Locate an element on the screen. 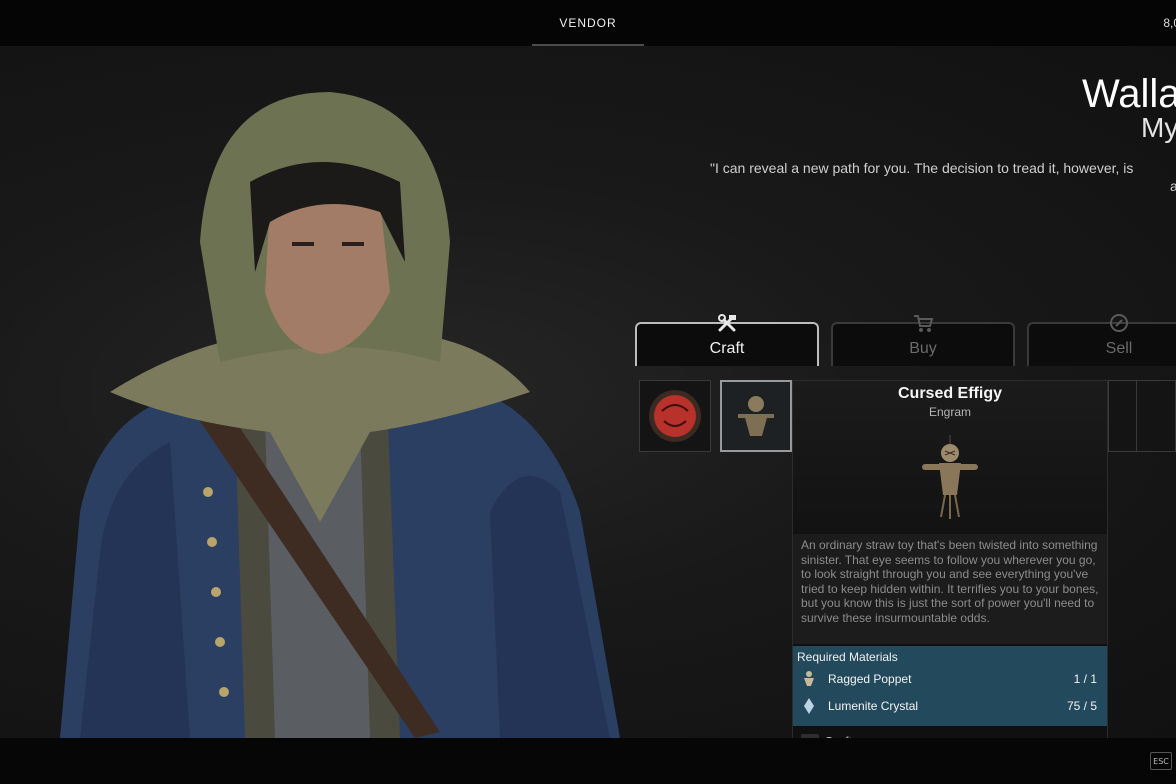 This screenshot has width=1176, height=784. red-amulet-icon is located at coordinates (675, 416).